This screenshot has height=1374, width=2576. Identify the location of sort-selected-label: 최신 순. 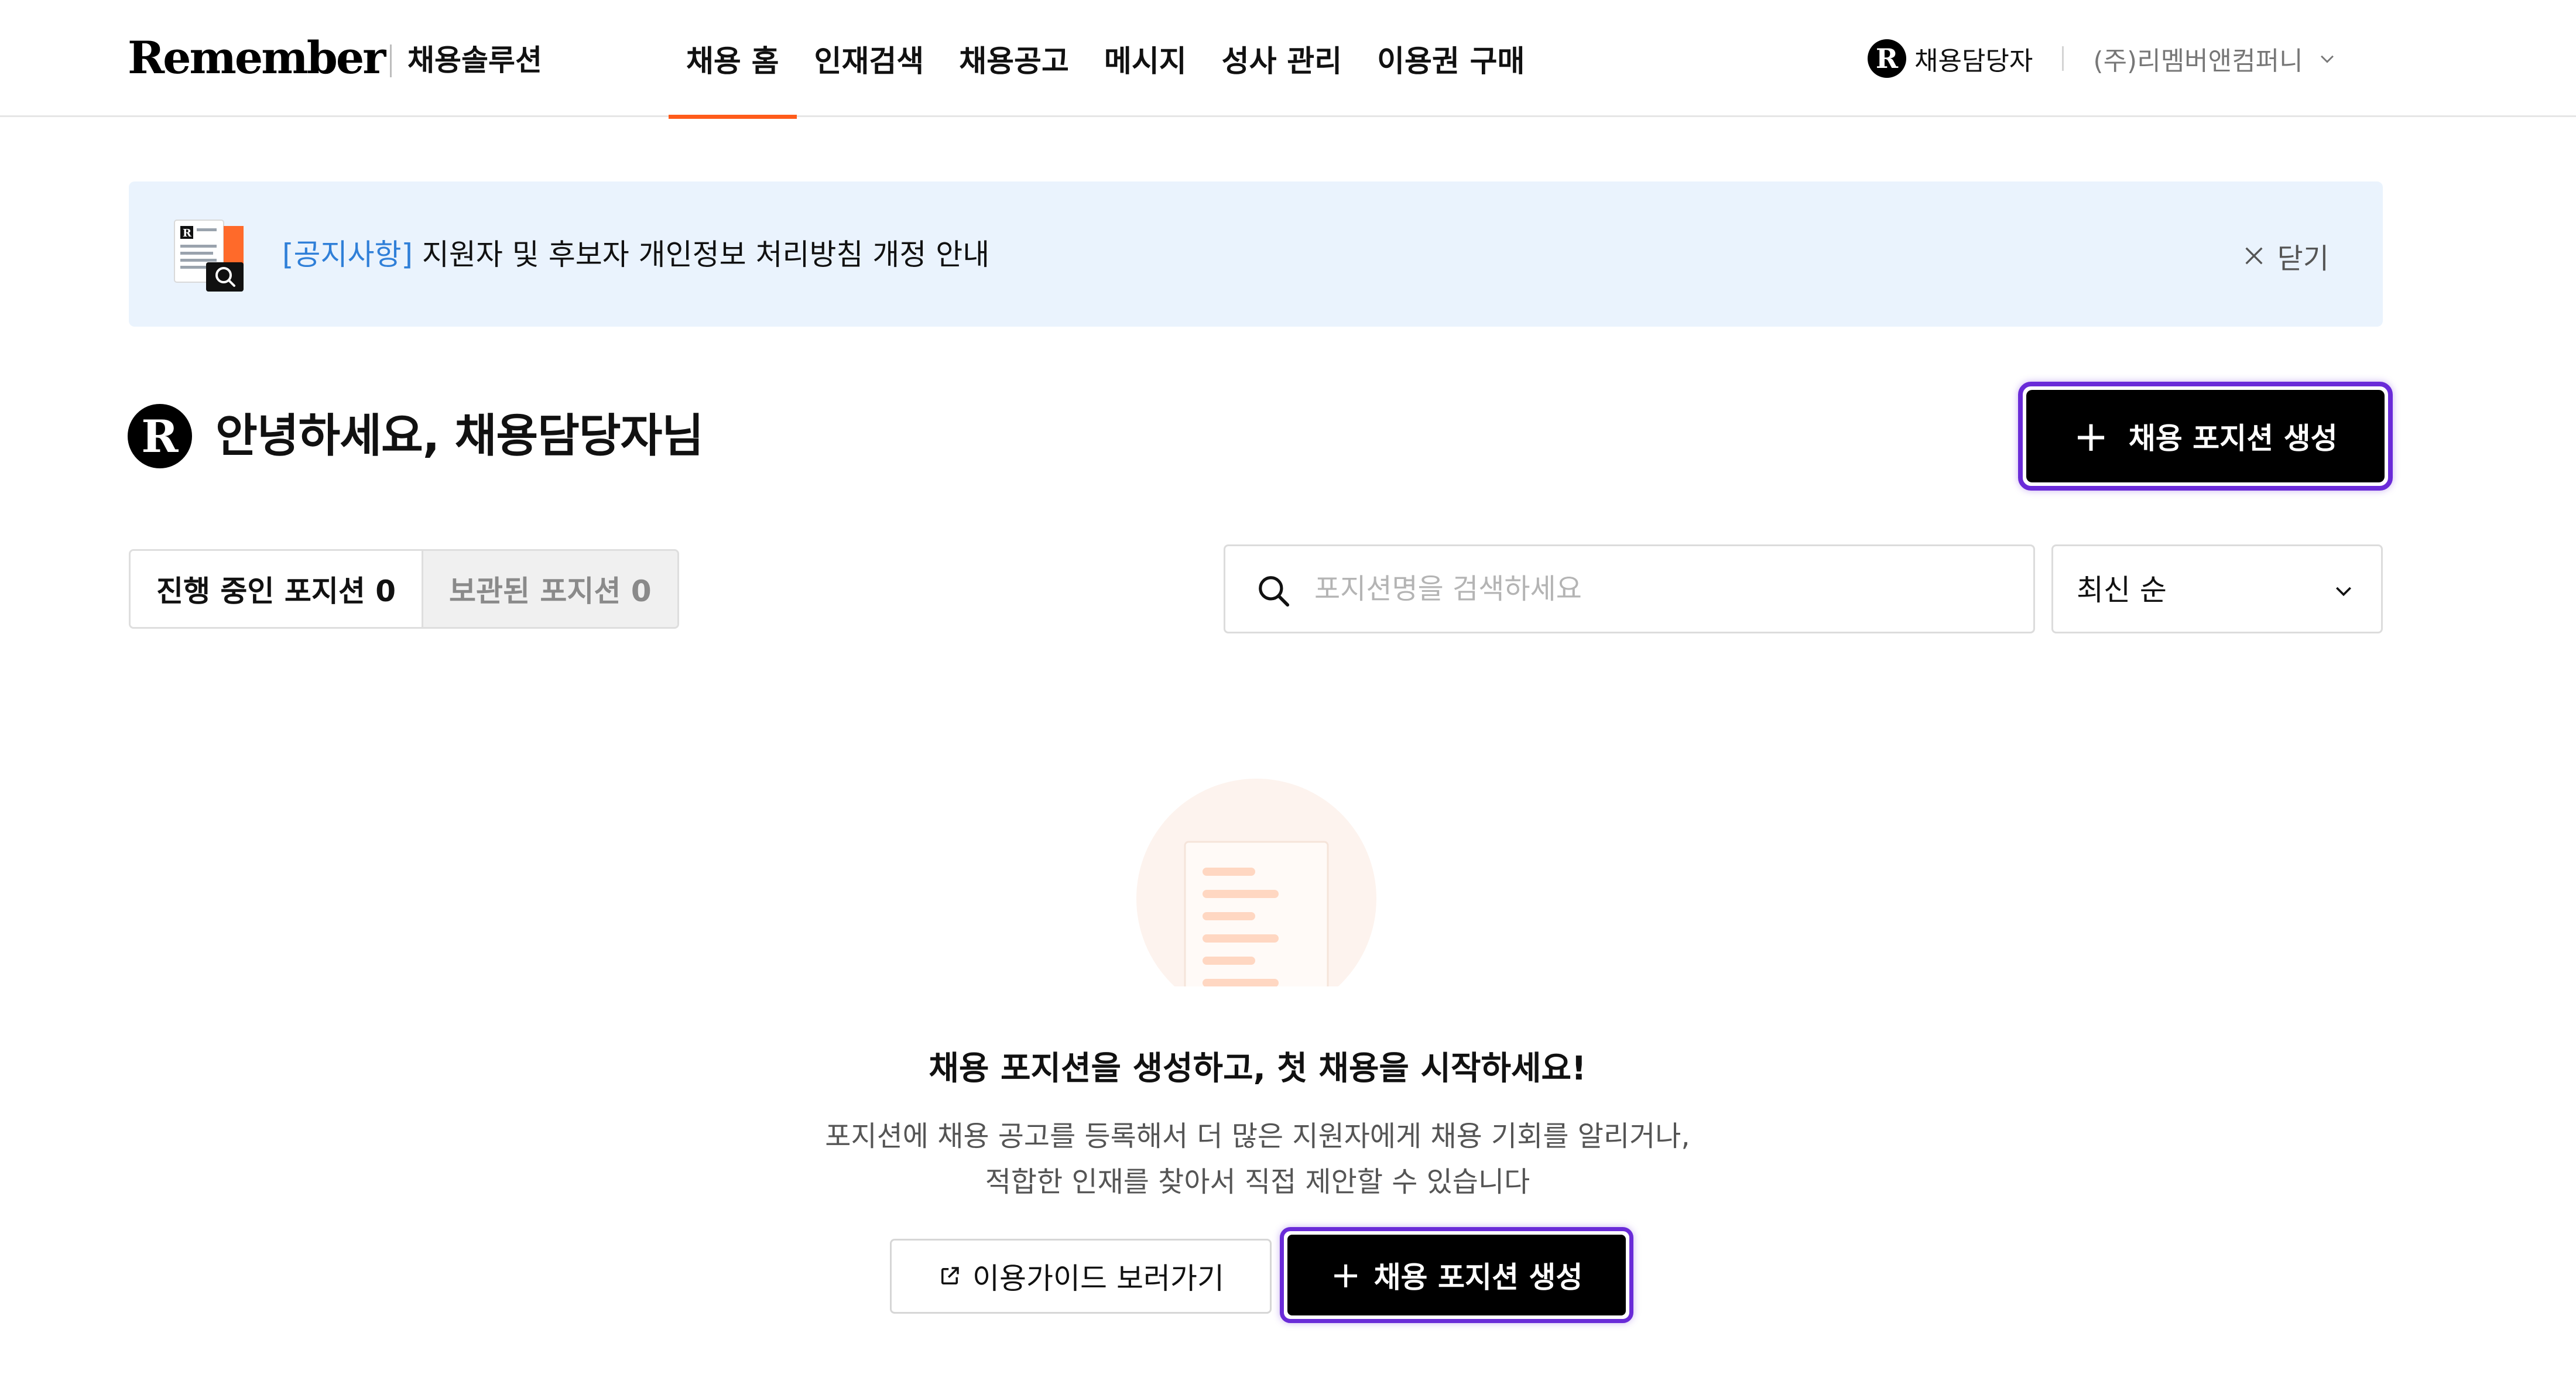
(2122, 590).